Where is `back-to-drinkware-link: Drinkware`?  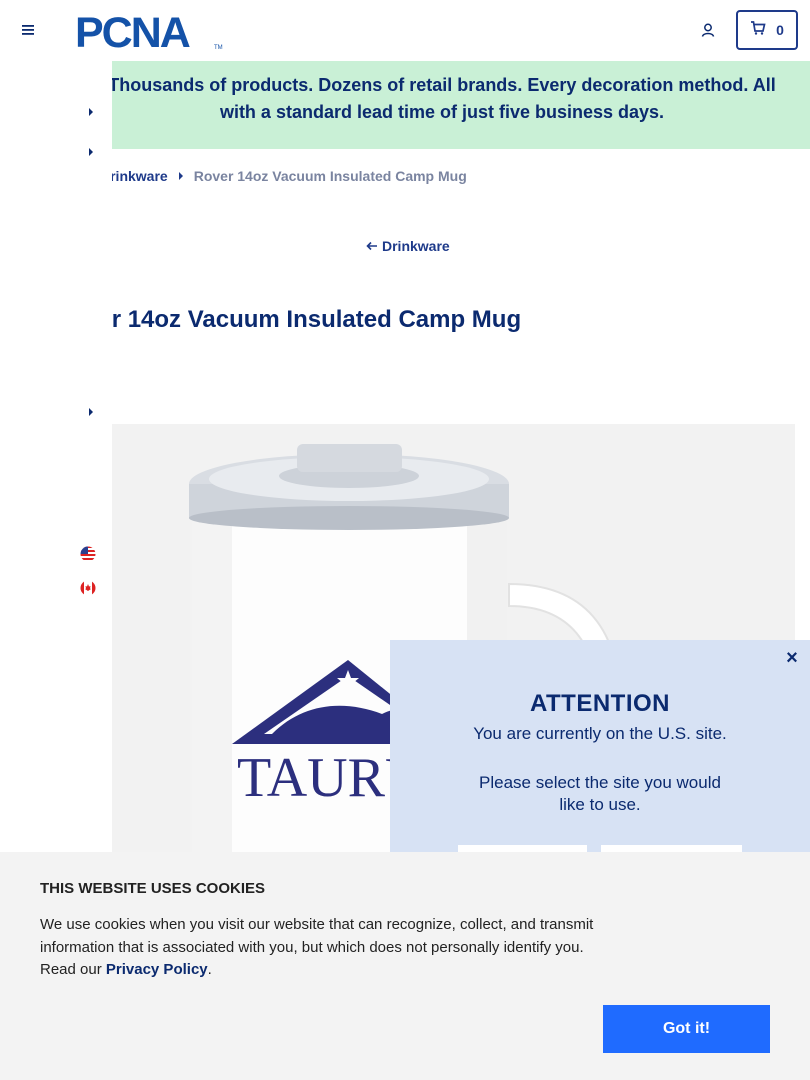 back-to-drinkware-link: Drinkware is located at coordinates (408, 246).